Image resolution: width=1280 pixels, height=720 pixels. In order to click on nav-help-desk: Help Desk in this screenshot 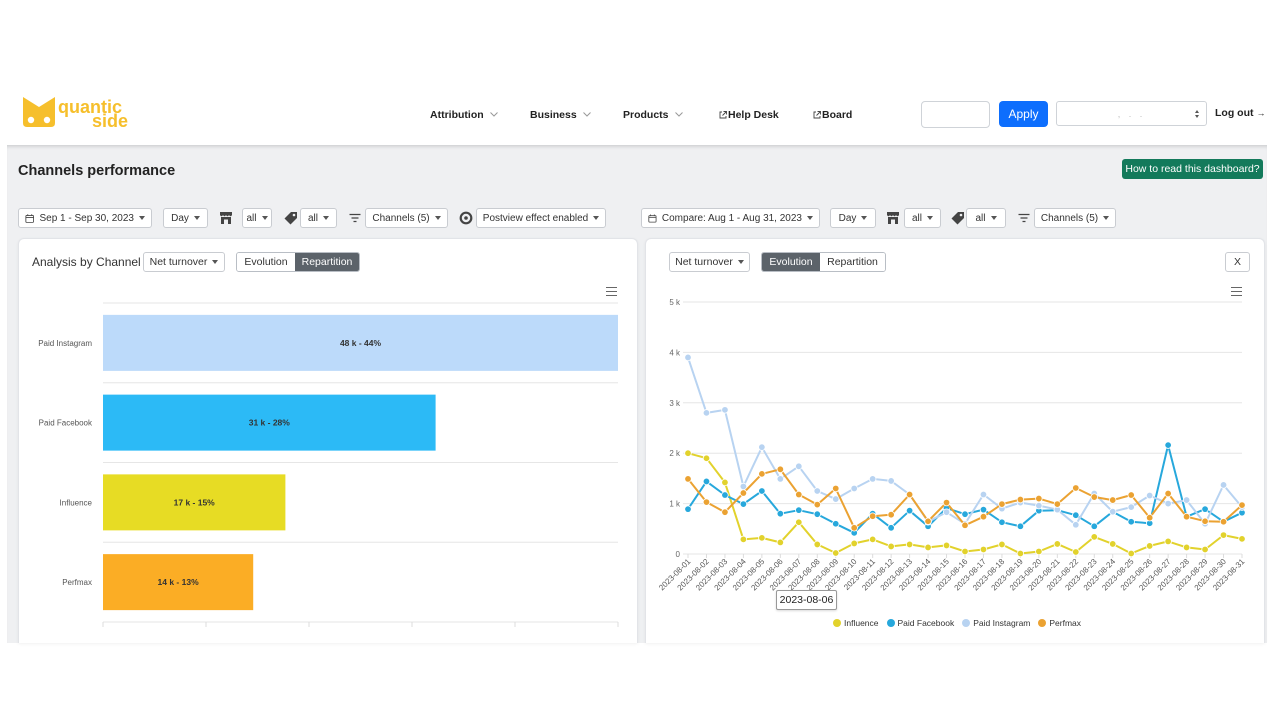, I will do `click(749, 114)`.